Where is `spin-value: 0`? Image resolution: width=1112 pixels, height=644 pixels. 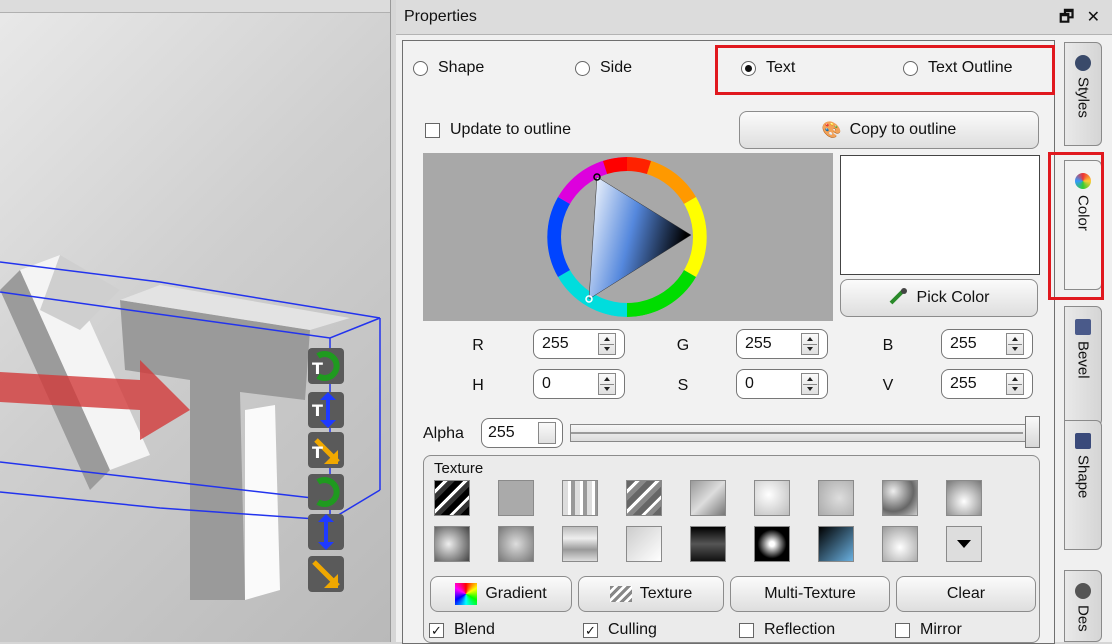
spin-value: 0 is located at coordinates (749, 383).